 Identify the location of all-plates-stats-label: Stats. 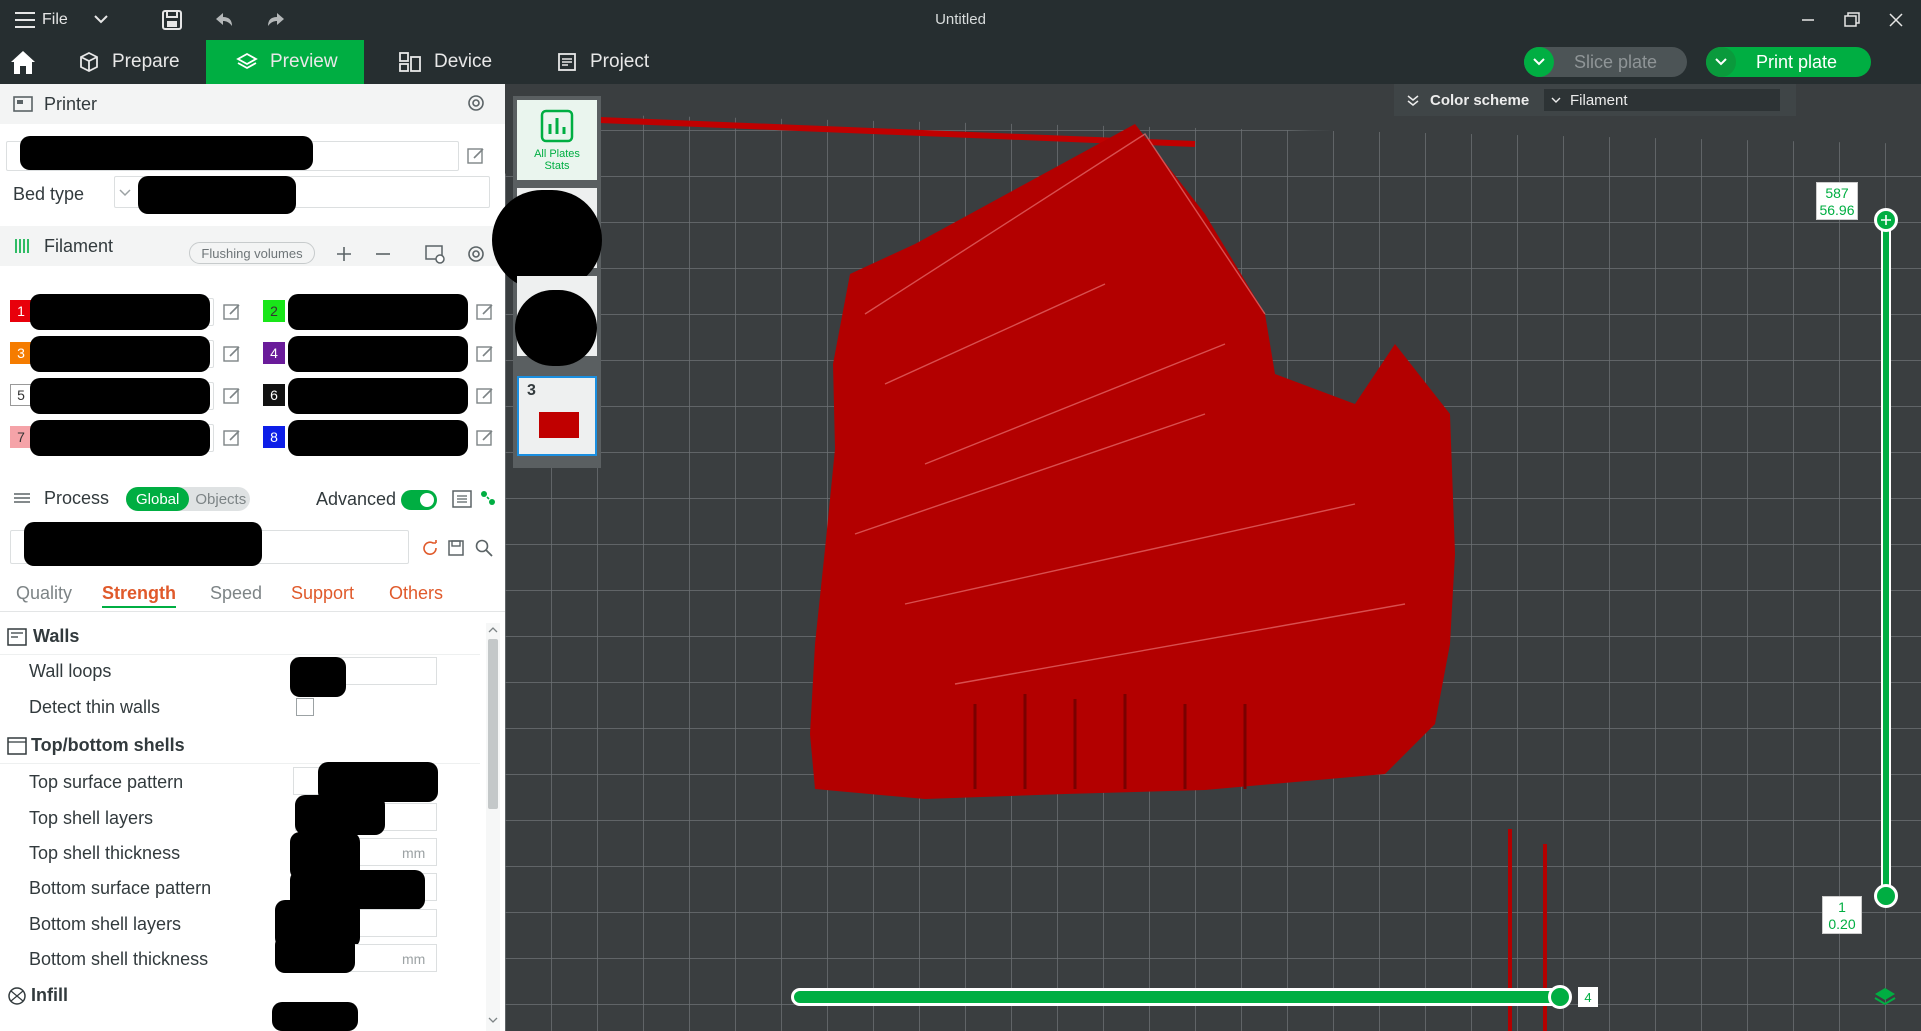
(557, 166).